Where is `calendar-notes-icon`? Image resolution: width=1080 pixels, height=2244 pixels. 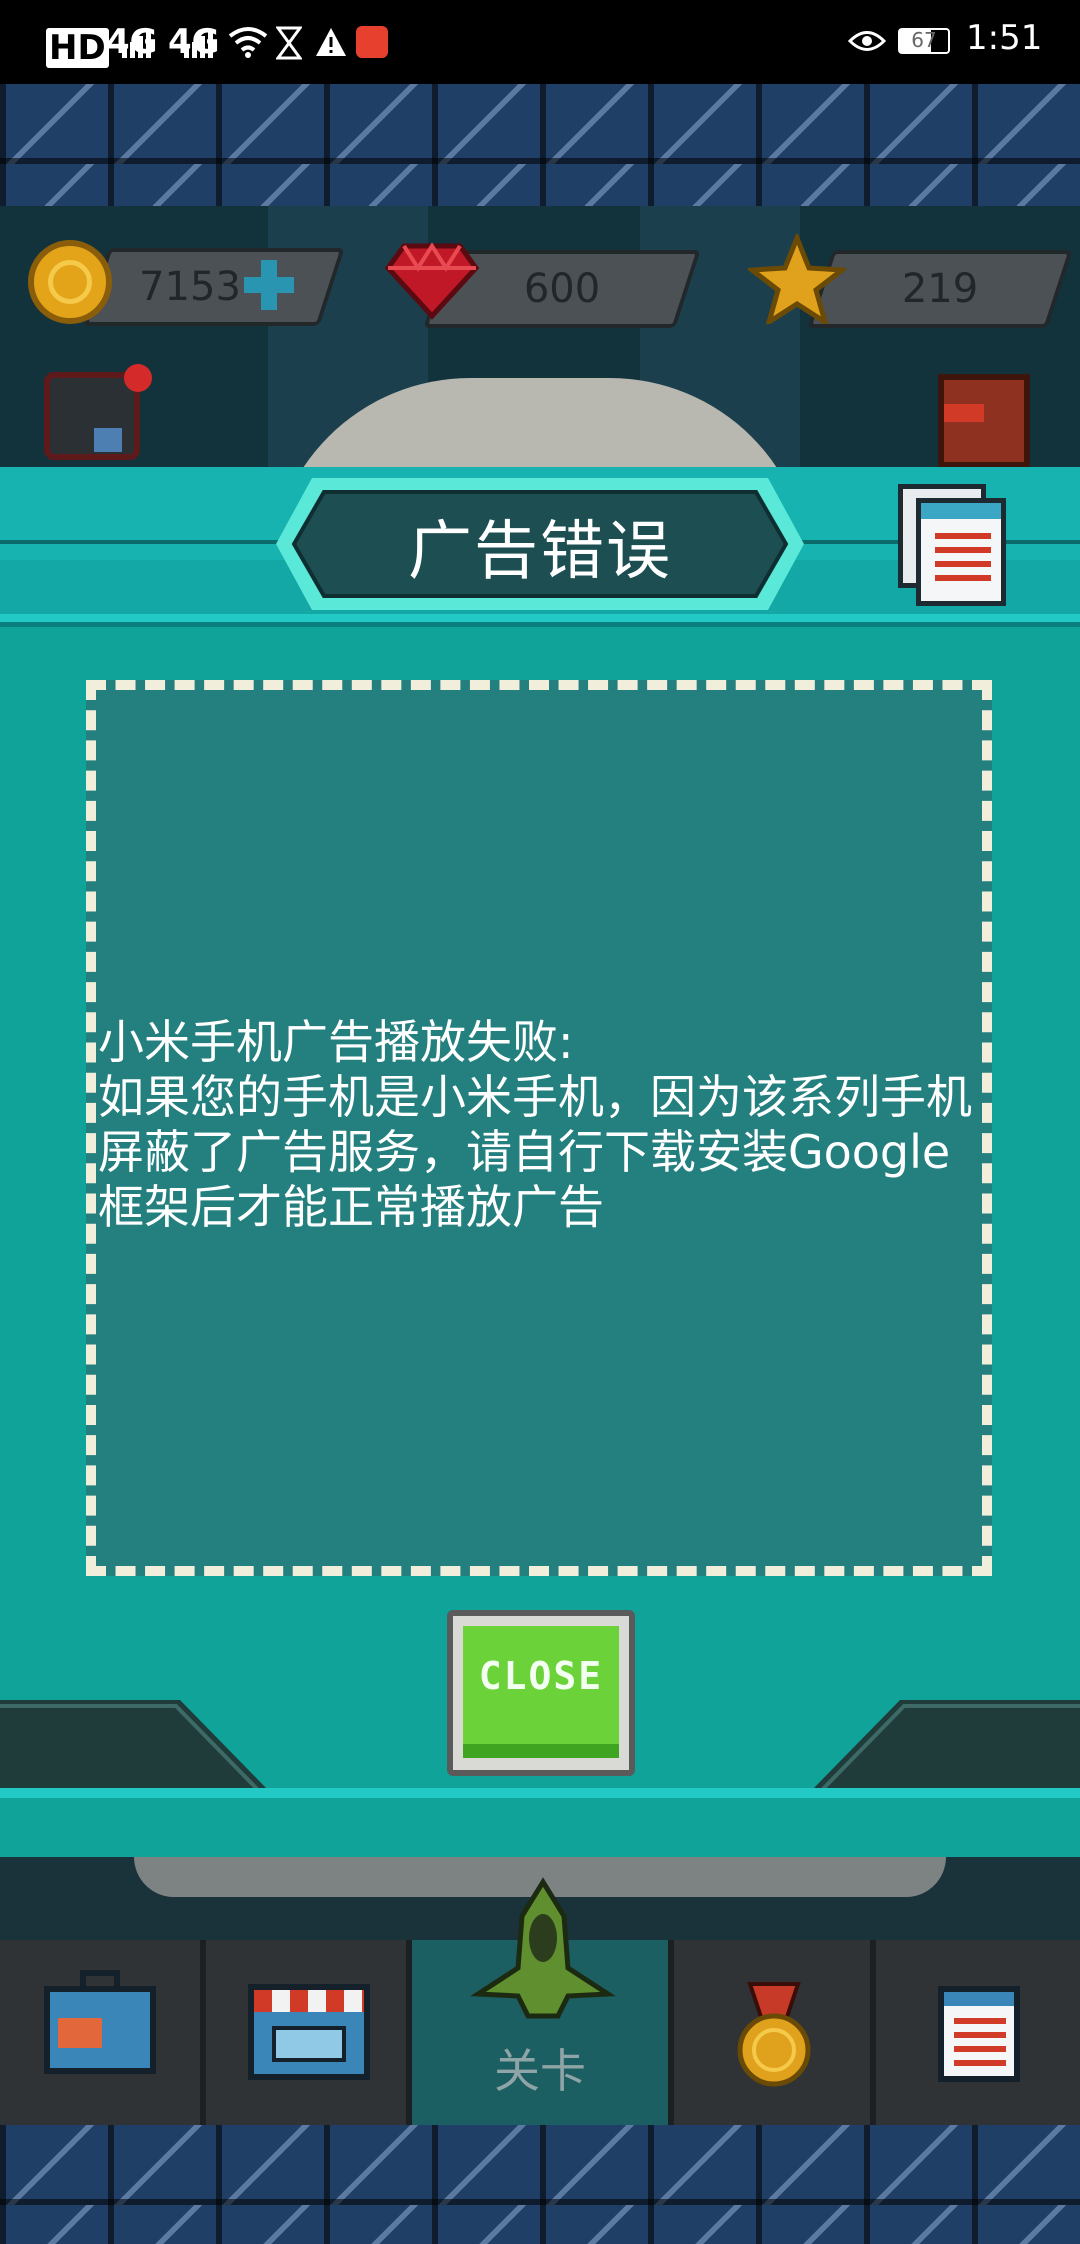 calendar-notes-icon is located at coordinates (952, 545).